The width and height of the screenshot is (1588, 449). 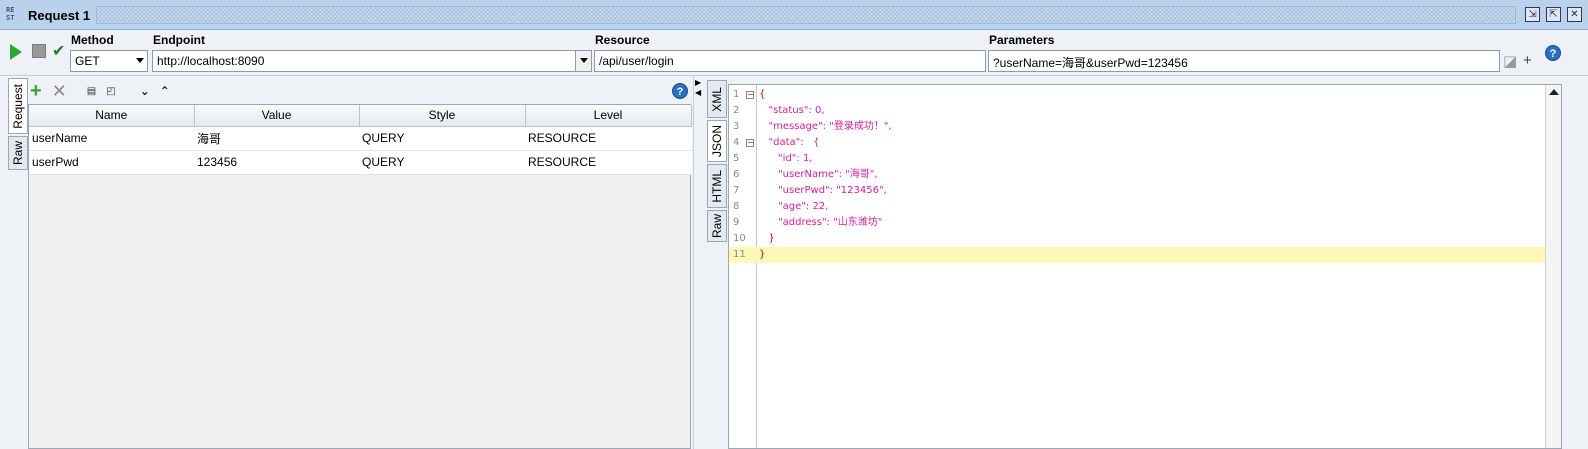 I want to click on method-label: Method, so click(x=92, y=40).